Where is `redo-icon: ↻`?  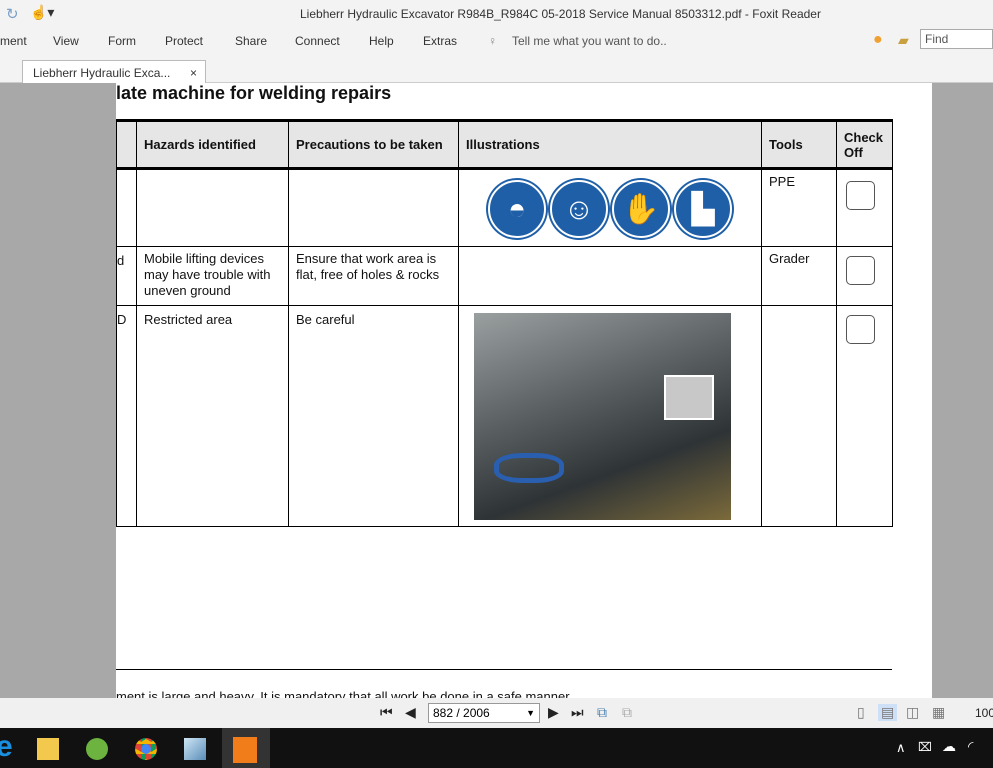 redo-icon: ↻ is located at coordinates (12, 14).